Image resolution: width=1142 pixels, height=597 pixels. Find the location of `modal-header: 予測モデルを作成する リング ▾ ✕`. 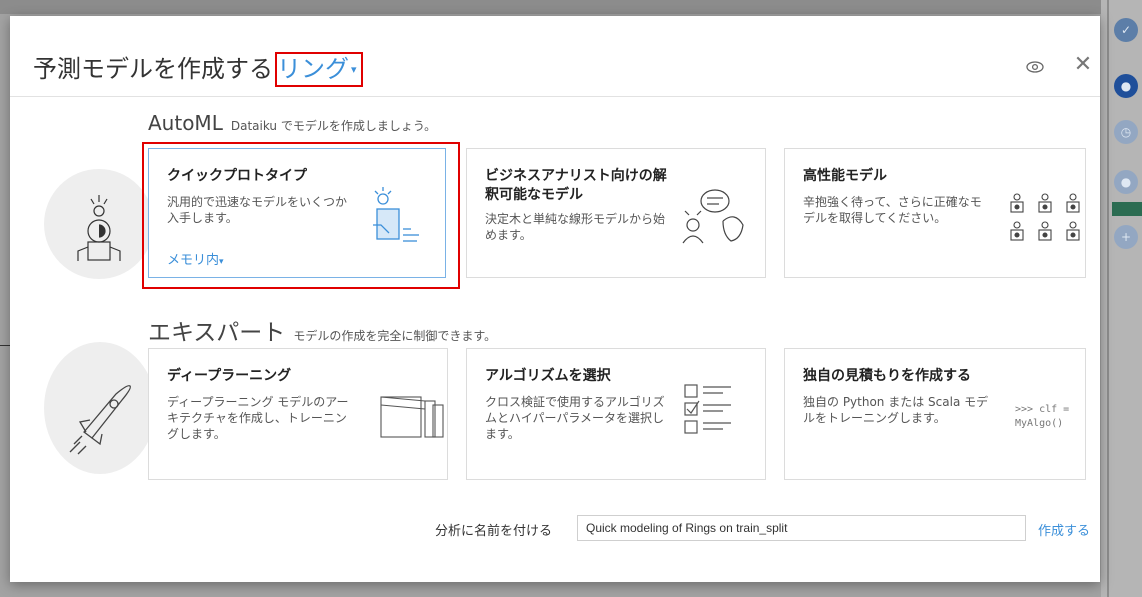

modal-header: 予測モデルを作成する リング ▾ ✕ is located at coordinates (555, 56).